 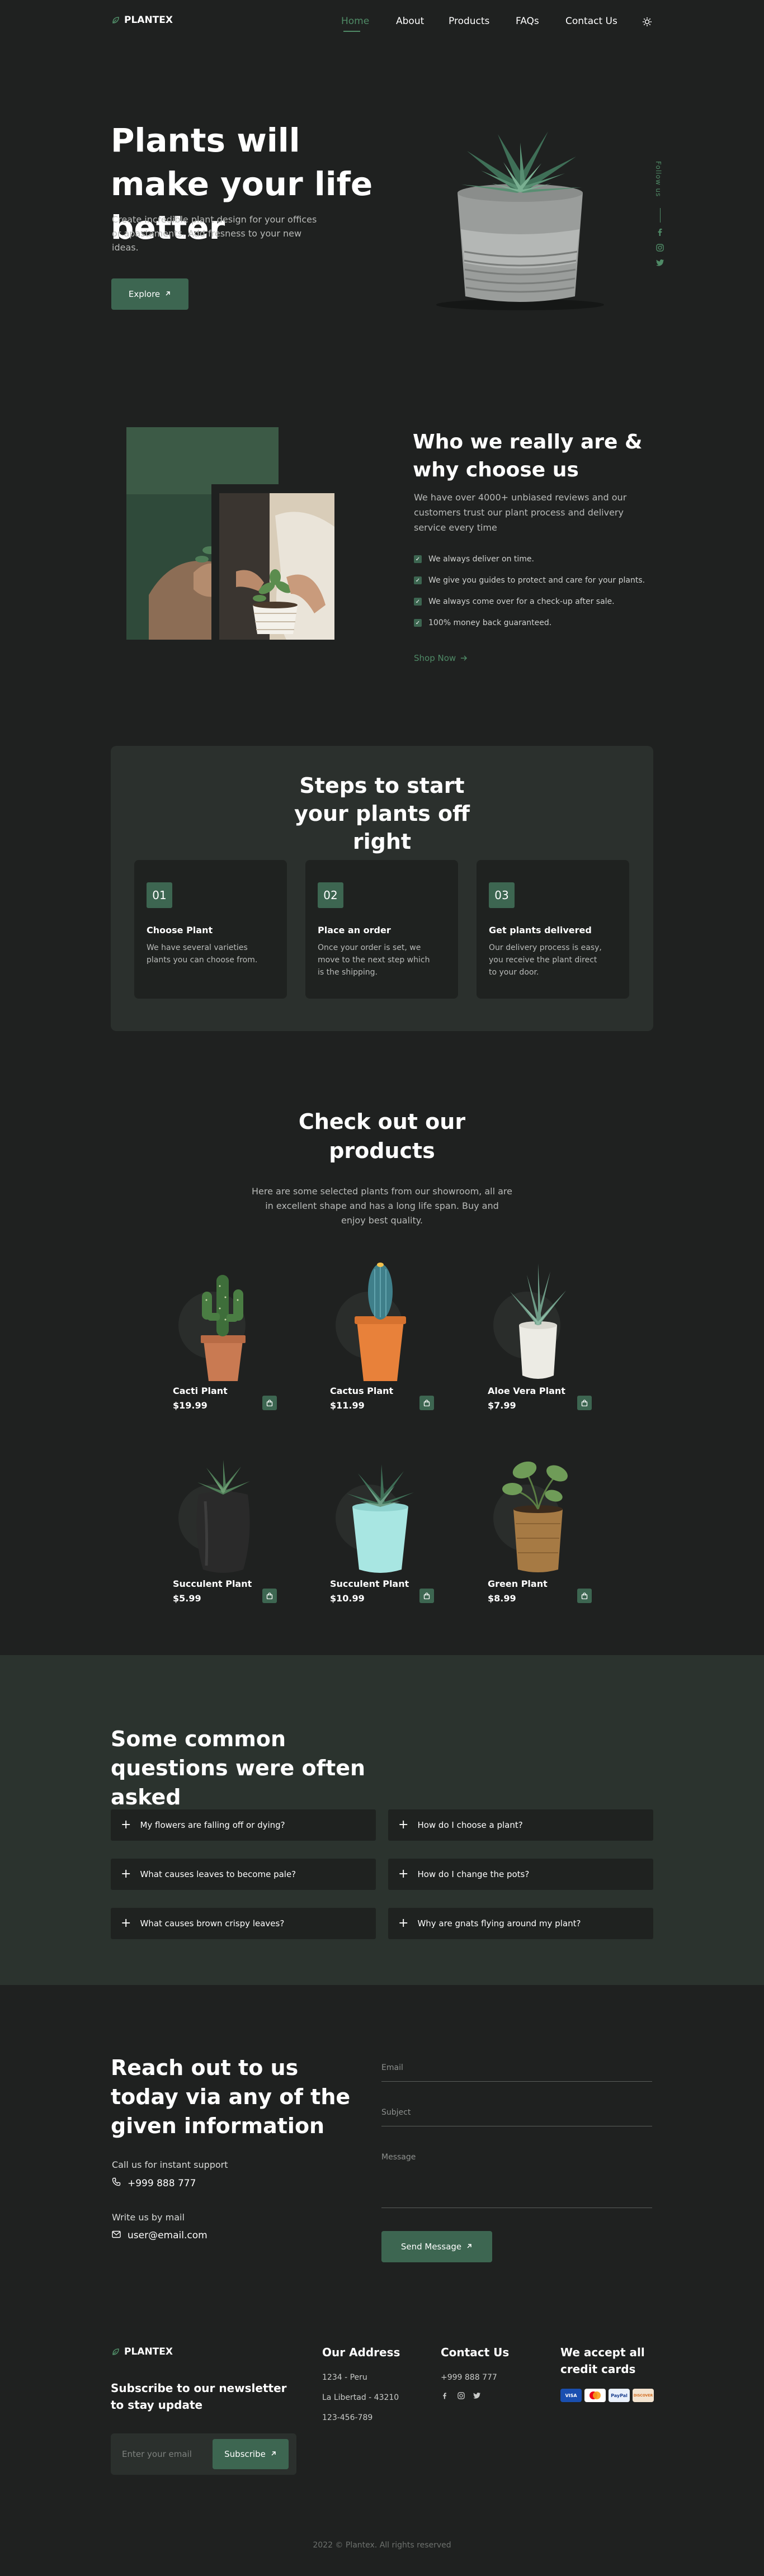 What do you see at coordinates (200, 1391) in the screenshot?
I see `product-name: Cacti Plant` at bounding box center [200, 1391].